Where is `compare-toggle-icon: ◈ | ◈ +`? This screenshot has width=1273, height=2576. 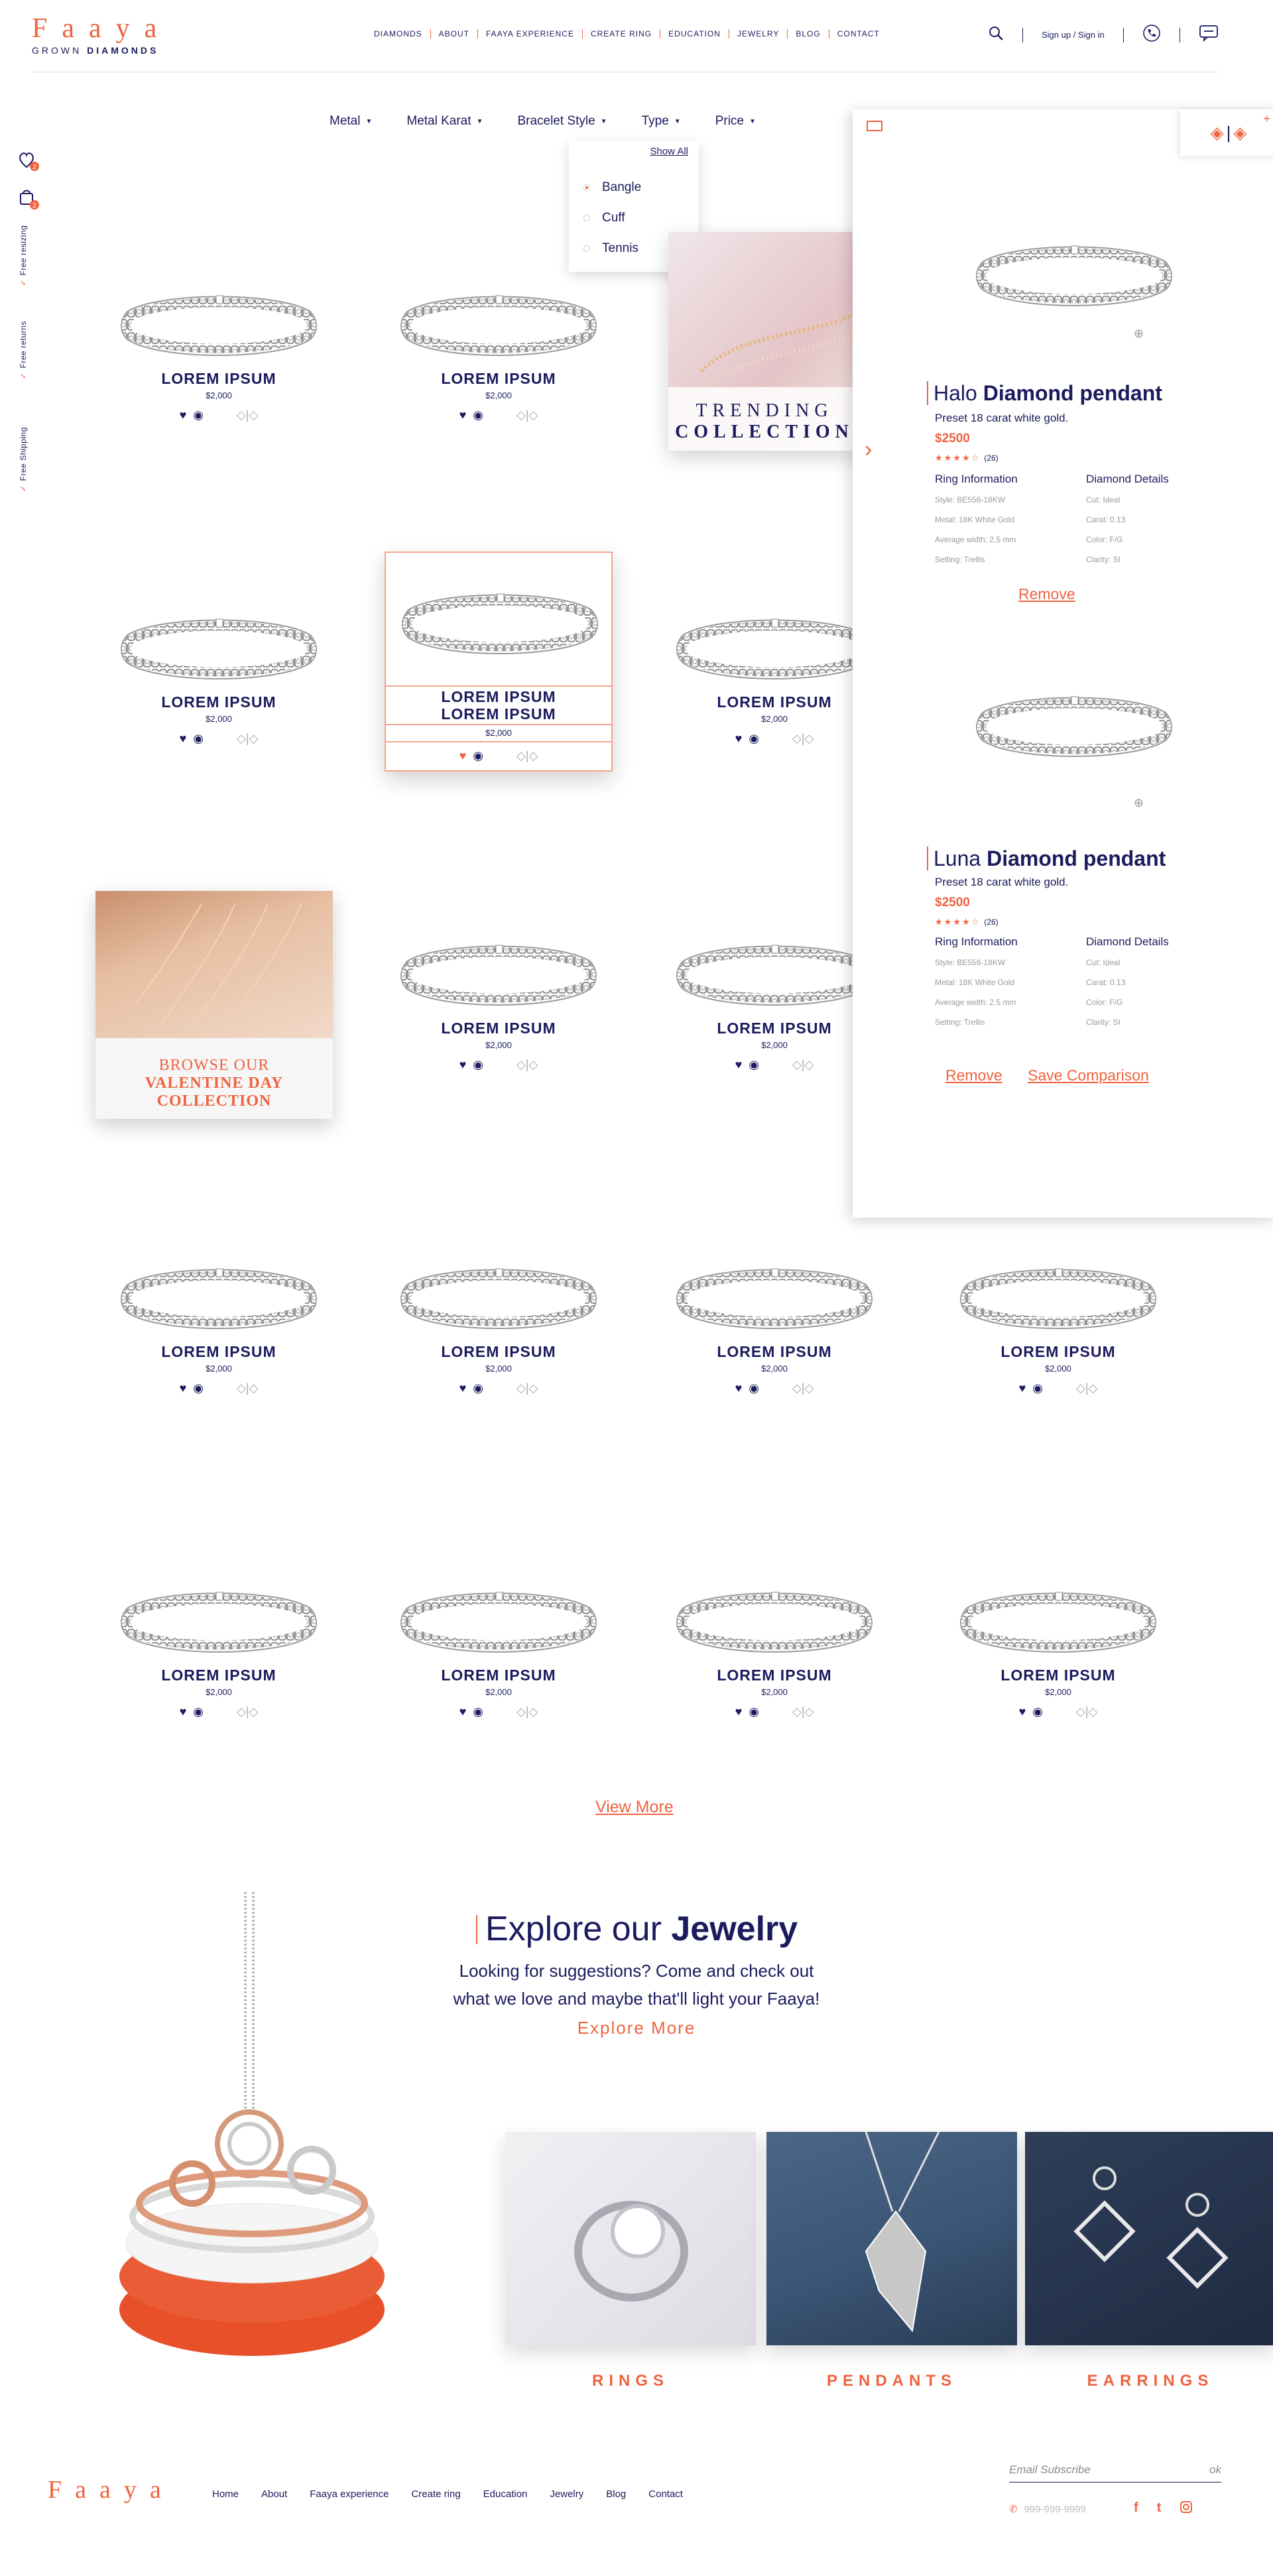
compare-toggle-icon: ◈ | ◈ + is located at coordinates (1226, 132).